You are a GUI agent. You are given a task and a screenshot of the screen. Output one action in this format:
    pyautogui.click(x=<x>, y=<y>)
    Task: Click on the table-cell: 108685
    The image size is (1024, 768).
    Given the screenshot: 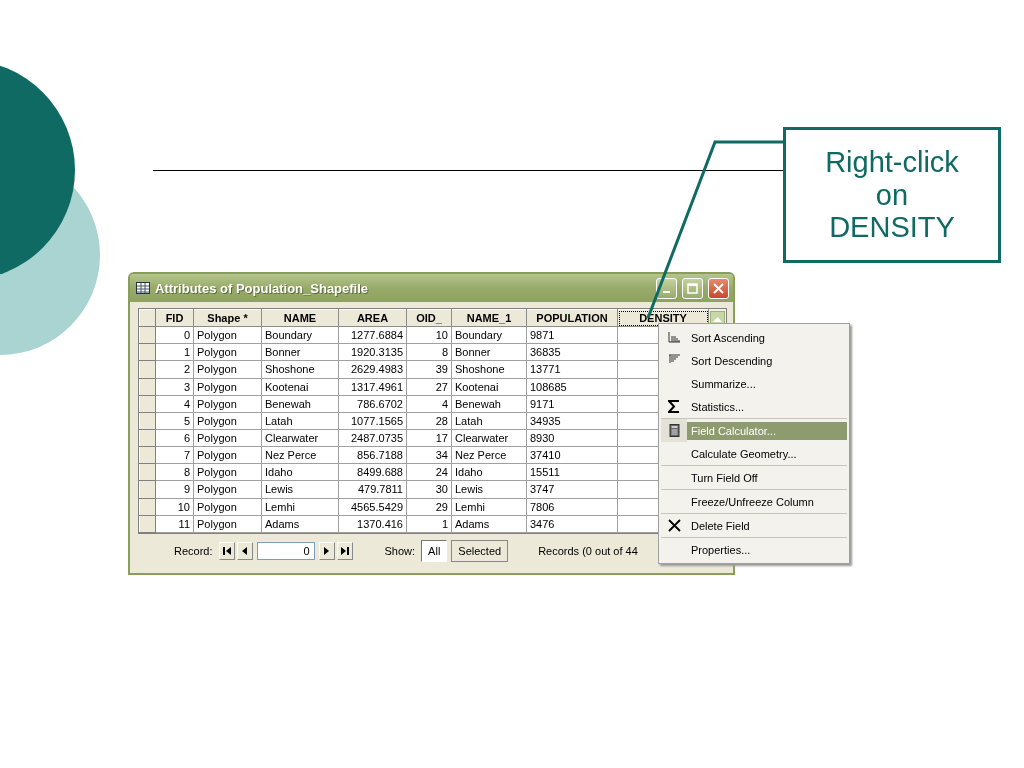 What is the action you would take?
    pyautogui.click(x=572, y=387)
    